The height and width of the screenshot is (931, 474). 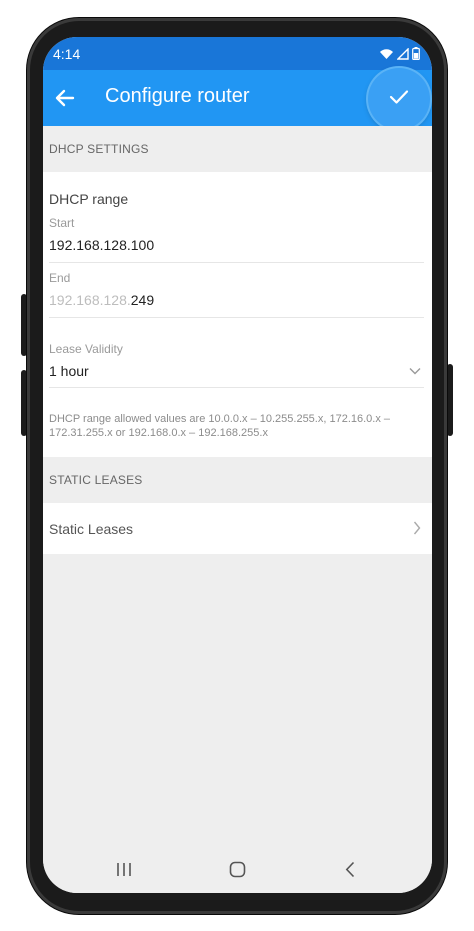 I want to click on confirm-button, so click(x=399, y=99).